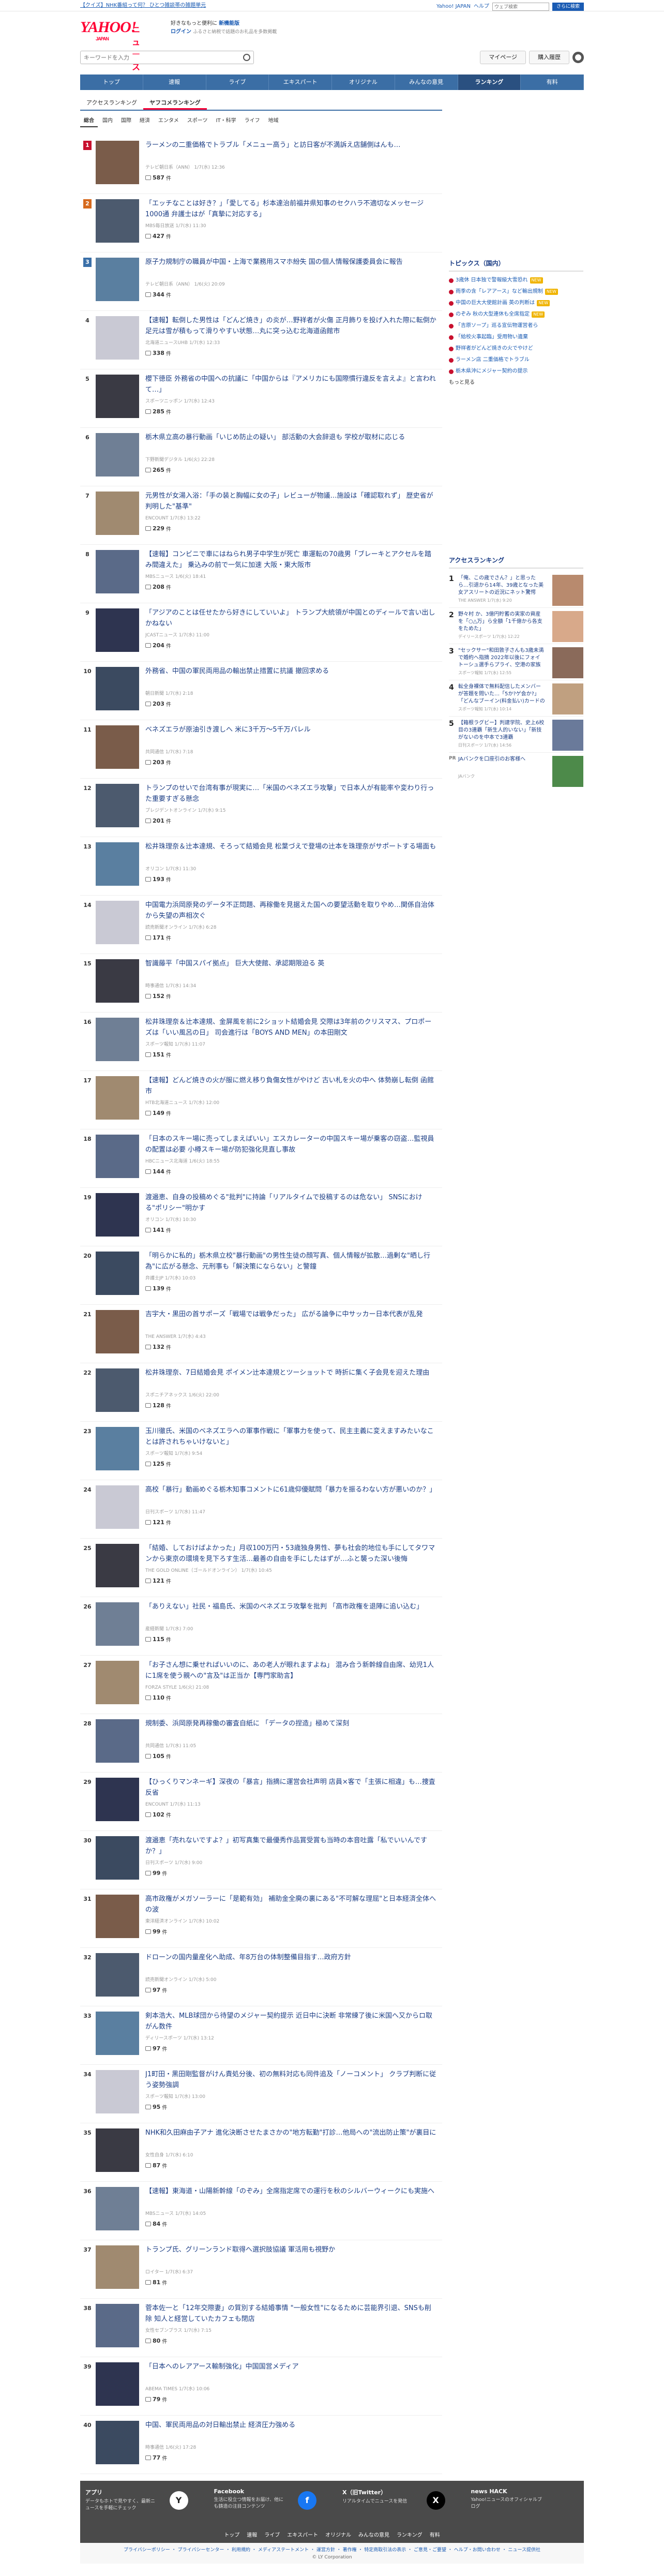  What do you see at coordinates (567, 735) in the screenshot?
I see `access-thumbnail` at bounding box center [567, 735].